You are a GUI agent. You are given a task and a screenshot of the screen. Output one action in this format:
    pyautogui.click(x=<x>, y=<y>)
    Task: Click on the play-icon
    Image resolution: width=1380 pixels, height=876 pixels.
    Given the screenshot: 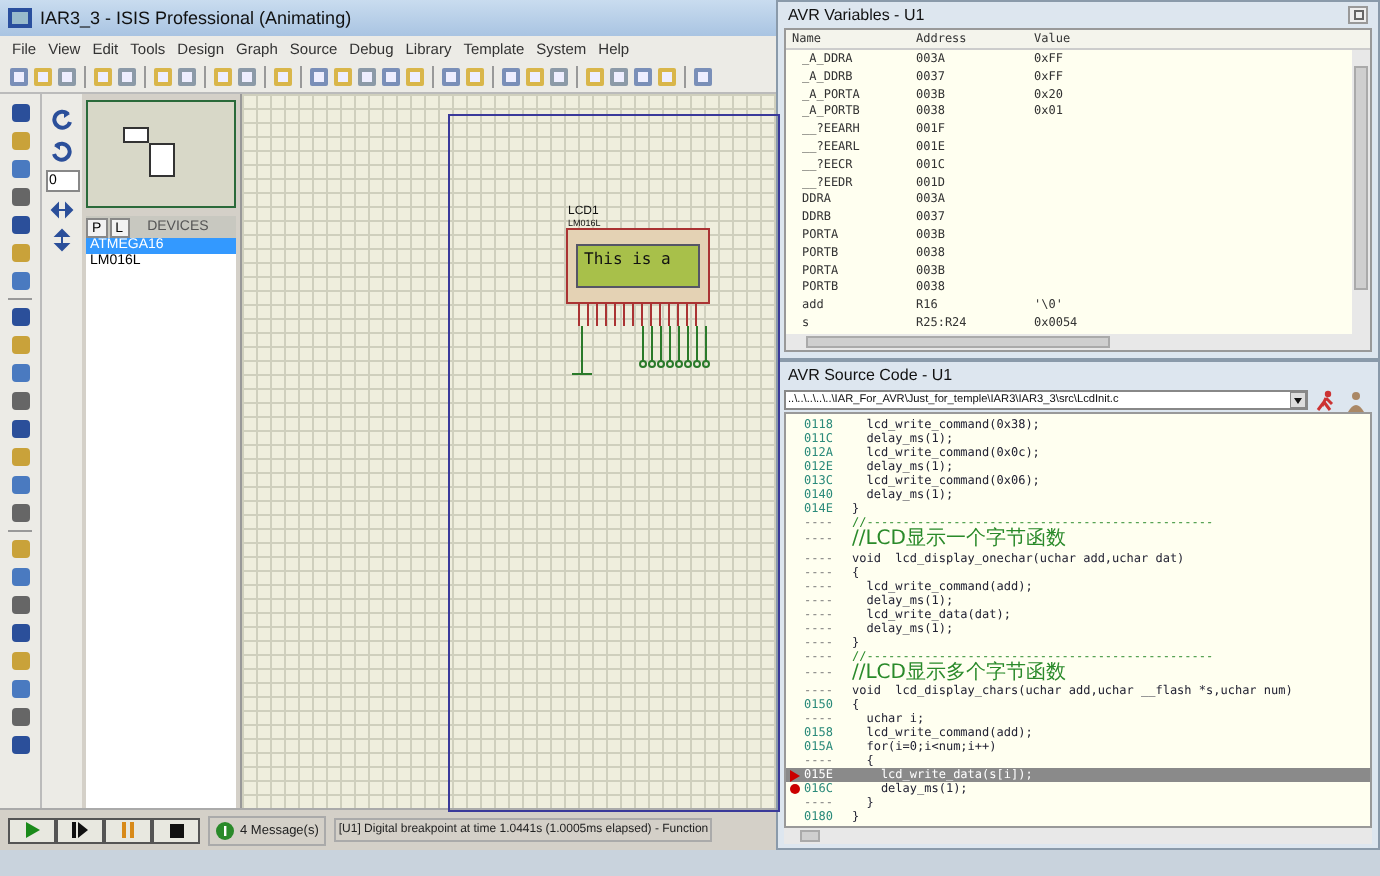 What is the action you would take?
    pyautogui.click(x=32, y=830)
    